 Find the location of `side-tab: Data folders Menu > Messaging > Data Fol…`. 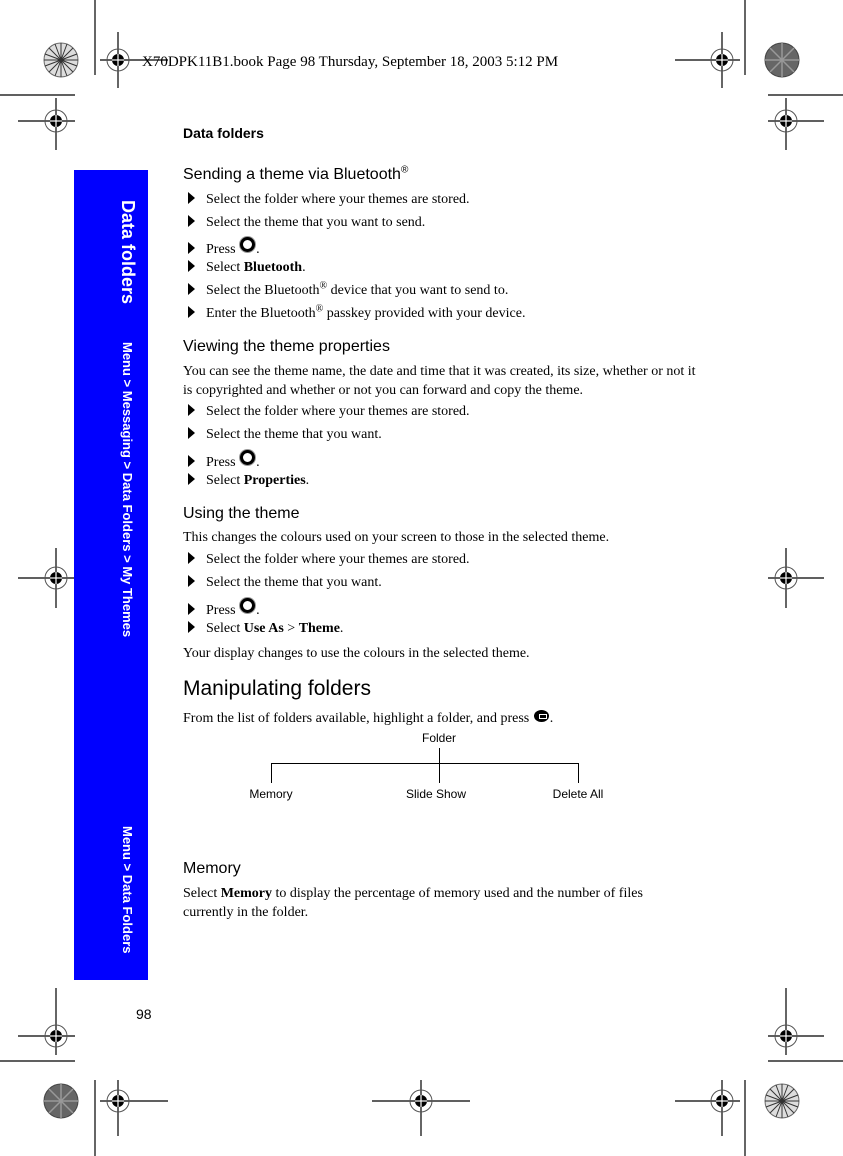

side-tab: Data folders Menu > Messaging > Data Fol… is located at coordinates (111, 575).